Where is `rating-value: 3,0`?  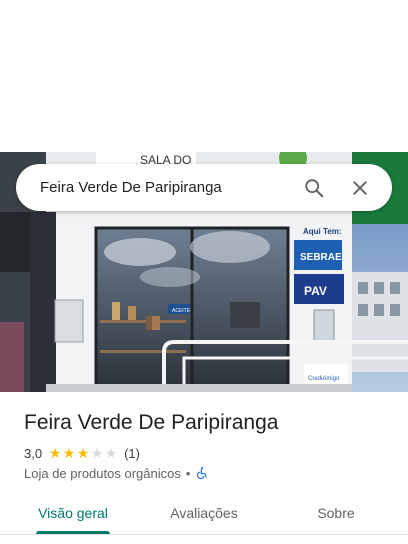
rating-value: 3,0 is located at coordinates (33, 453).